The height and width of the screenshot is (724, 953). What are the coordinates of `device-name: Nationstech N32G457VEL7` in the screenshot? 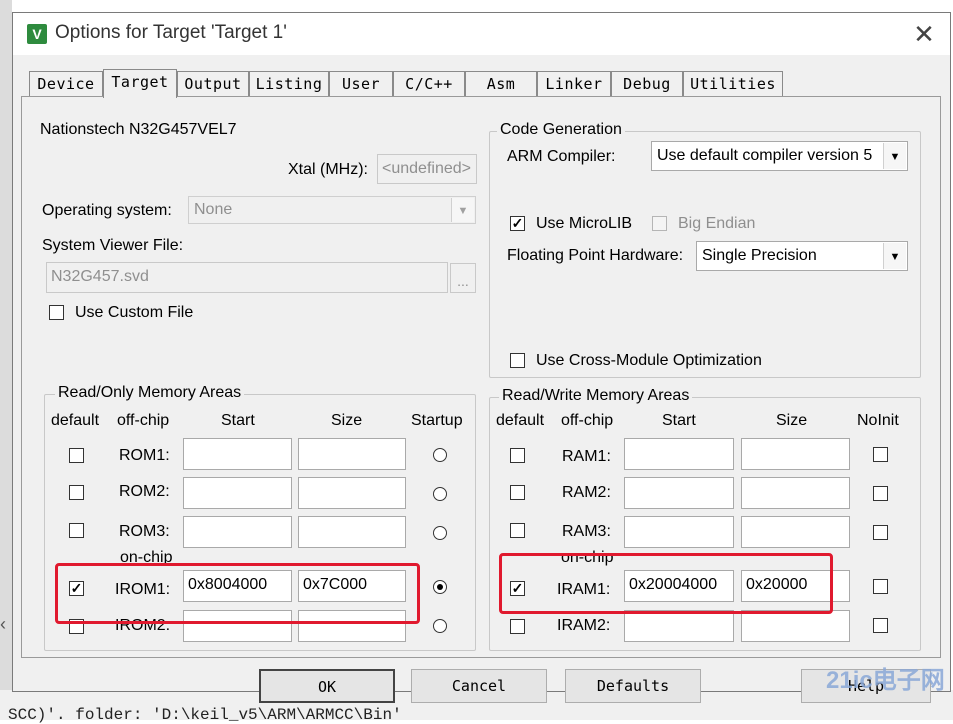 It's located at (138, 129).